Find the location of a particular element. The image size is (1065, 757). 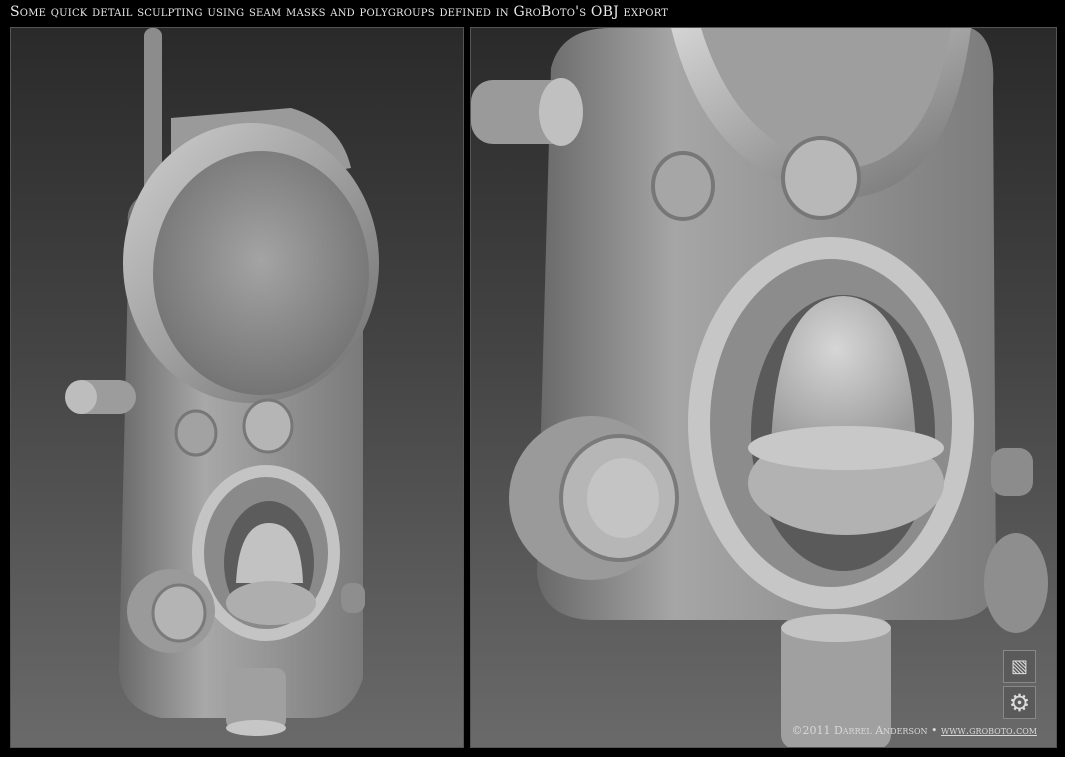

gear-icon: ⚙ is located at coordinates (1019, 702).